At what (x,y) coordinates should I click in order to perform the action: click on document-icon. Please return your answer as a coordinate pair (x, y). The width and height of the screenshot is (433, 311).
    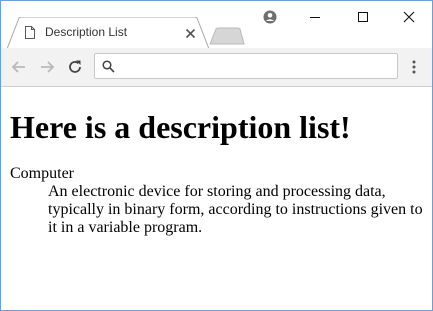
    Looking at the image, I should click on (30, 32).